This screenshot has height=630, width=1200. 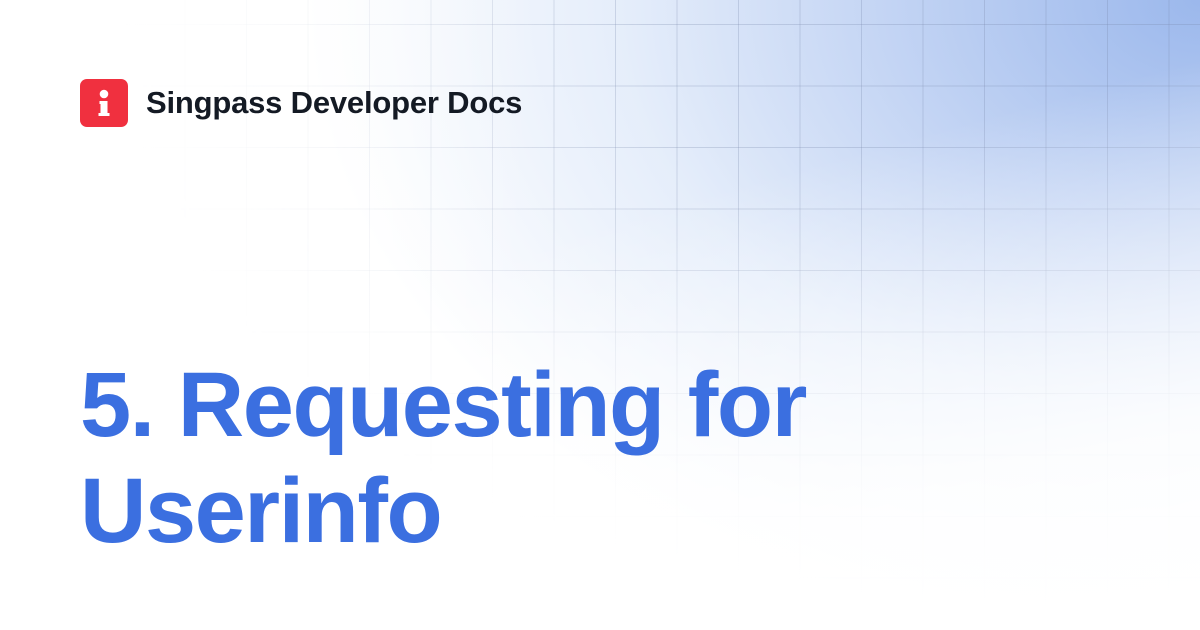 I want to click on brand-name: Singpass Developer Docs, so click(x=334, y=102).